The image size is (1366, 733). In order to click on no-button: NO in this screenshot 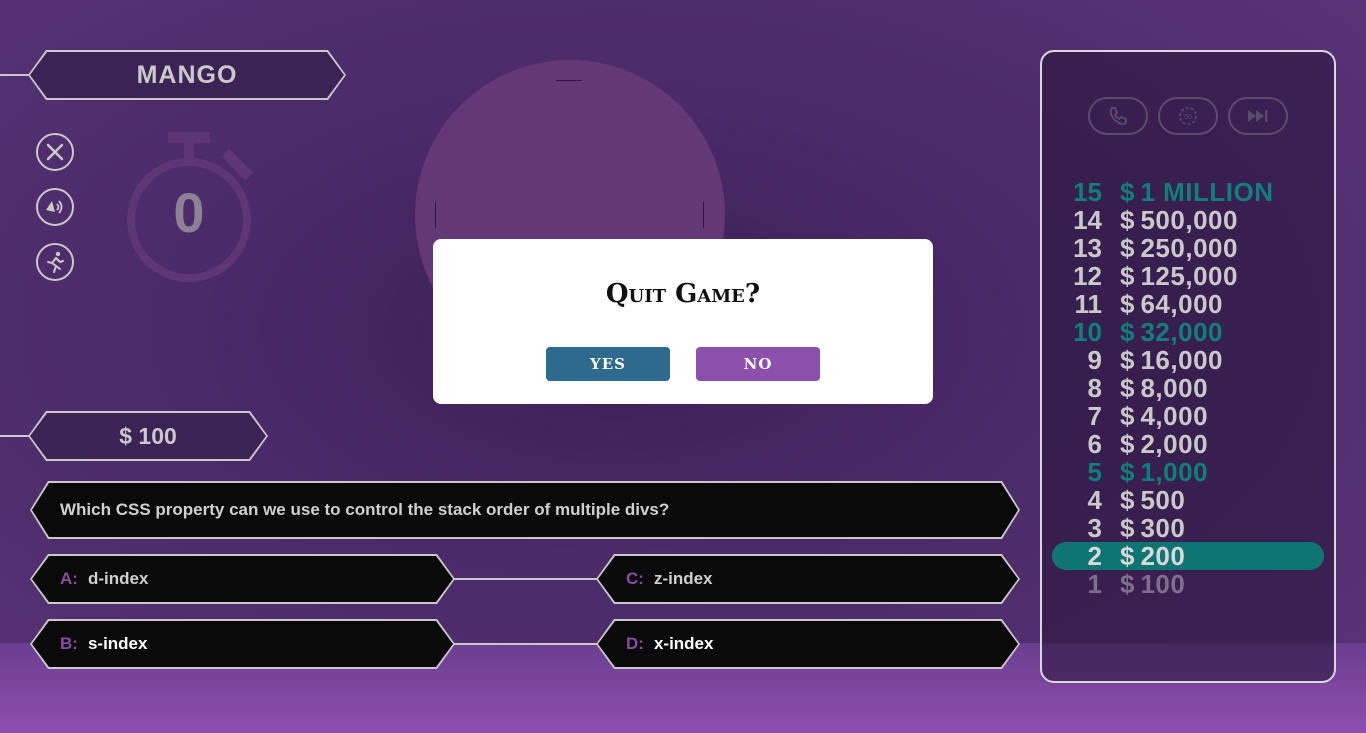, I will do `click(758, 364)`.